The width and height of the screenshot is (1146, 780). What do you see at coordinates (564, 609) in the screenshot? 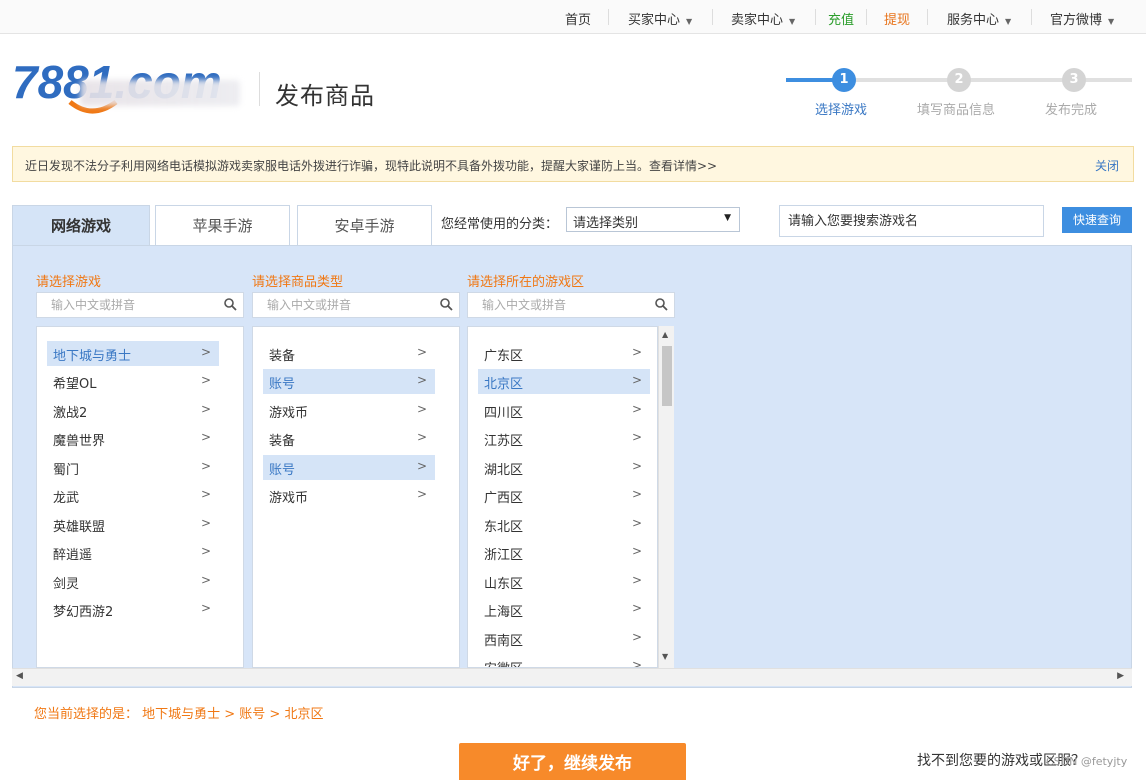
I see `list-item: 上海区 >` at bounding box center [564, 609].